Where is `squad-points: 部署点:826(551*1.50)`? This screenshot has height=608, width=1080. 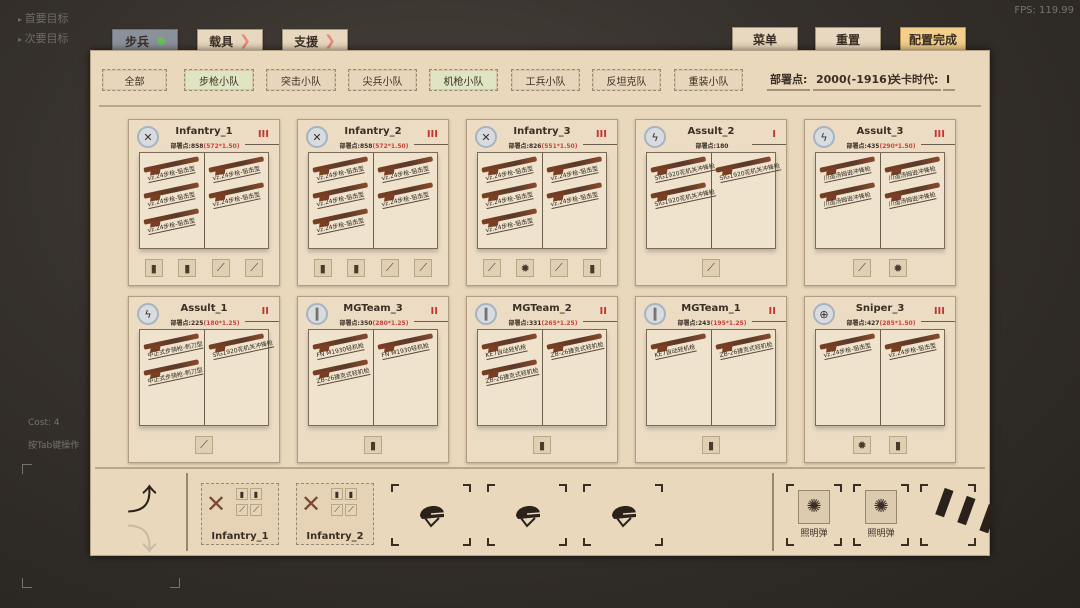
squad-points: 部署点:826(551*1.50) is located at coordinates (543, 145).